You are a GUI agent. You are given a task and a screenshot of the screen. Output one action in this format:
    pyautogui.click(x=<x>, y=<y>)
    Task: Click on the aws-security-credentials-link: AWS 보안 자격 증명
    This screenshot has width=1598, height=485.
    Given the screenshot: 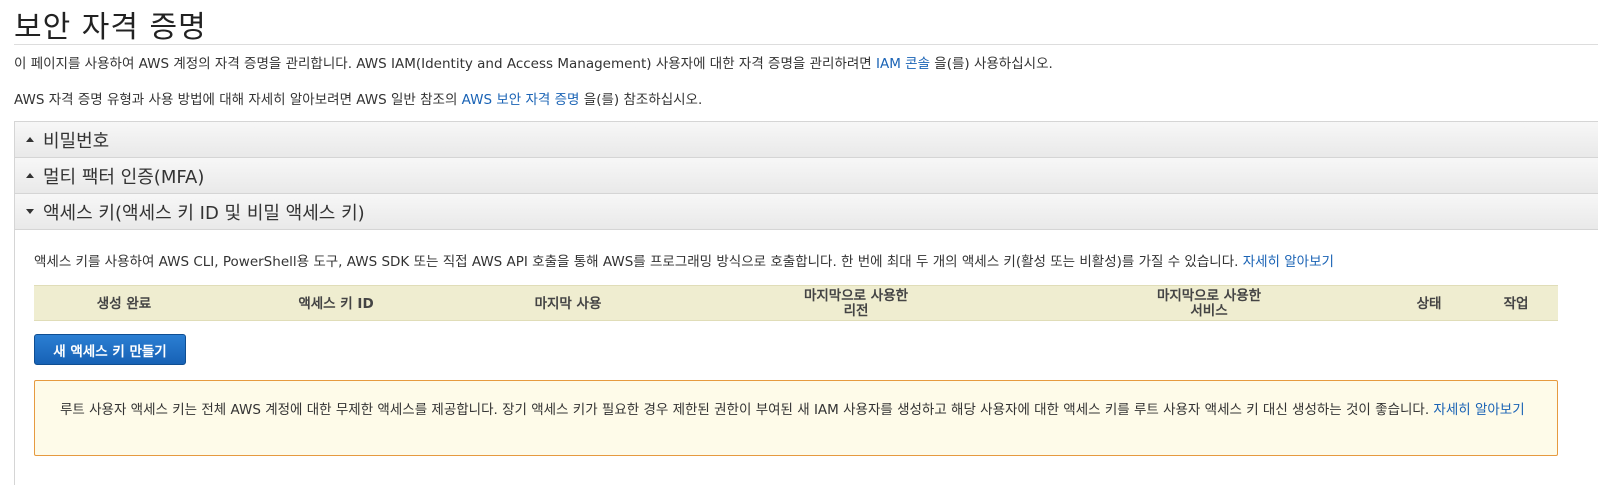 What is the action you would take?
    pyautogui.click(x=521, y=100)
    